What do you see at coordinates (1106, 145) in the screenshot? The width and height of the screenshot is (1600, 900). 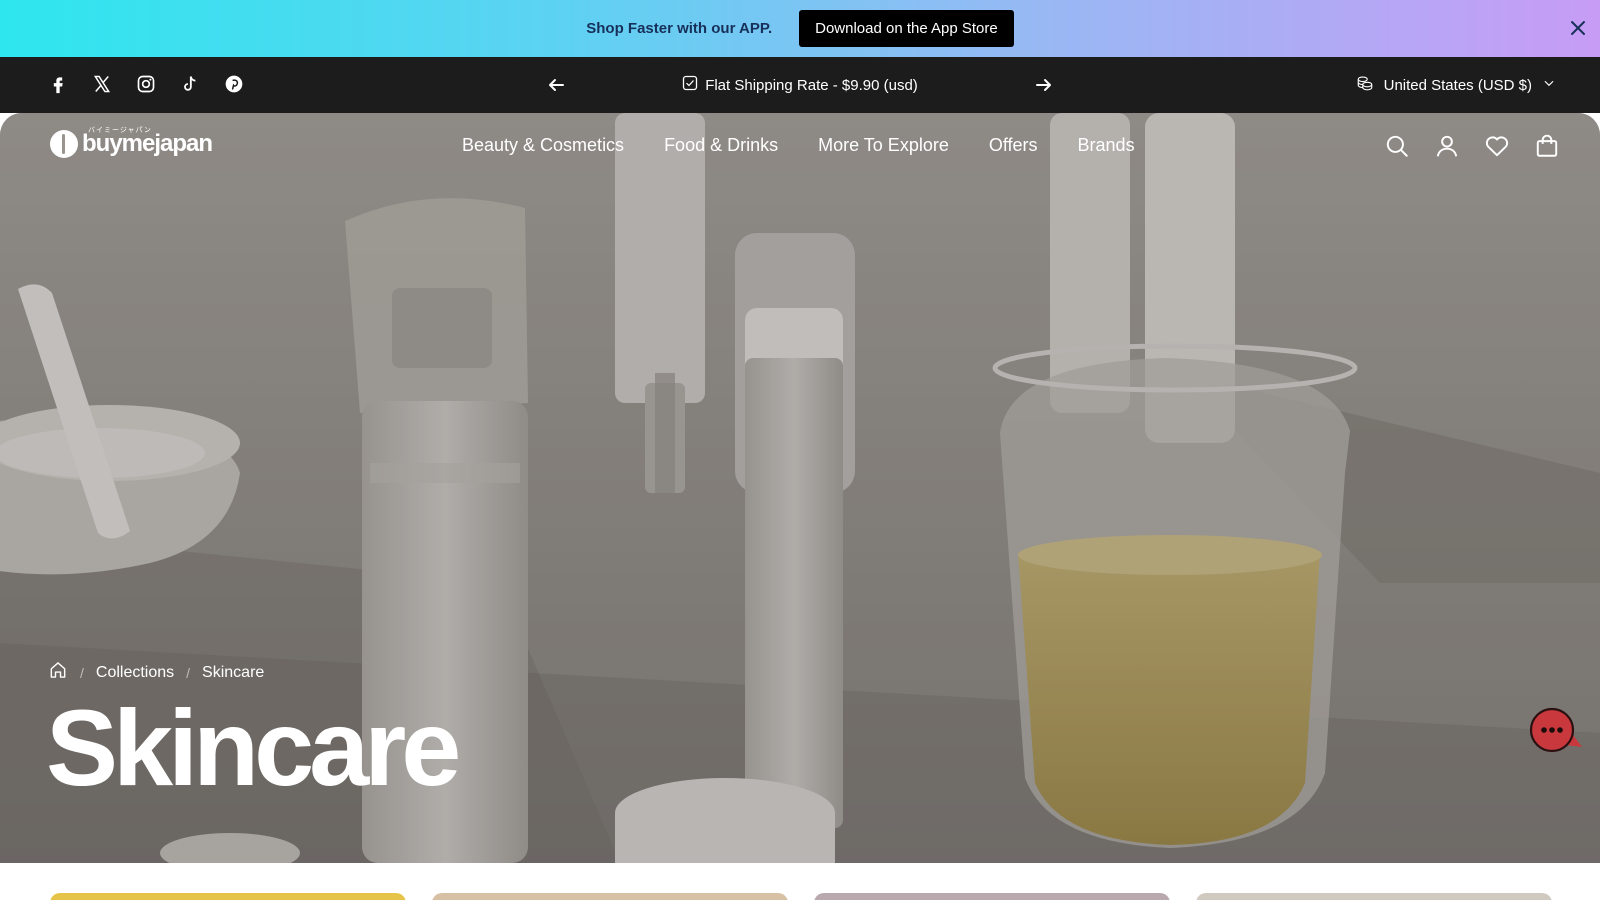 I see `nav-item-brands: Brands` at bounding box center [1106, 145].